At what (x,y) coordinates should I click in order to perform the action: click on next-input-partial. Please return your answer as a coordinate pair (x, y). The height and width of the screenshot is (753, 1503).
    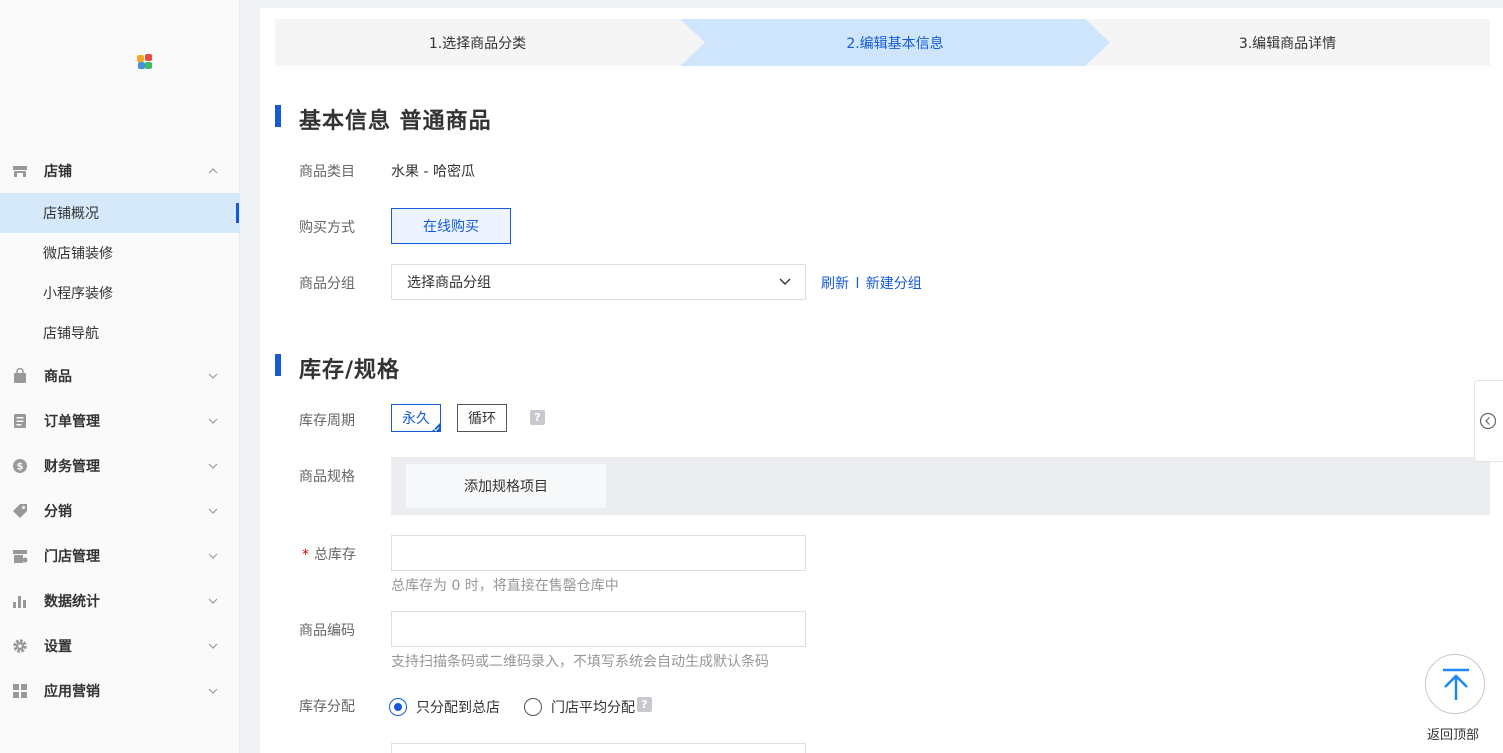
    Looking at the image, I should click on (598, 748).